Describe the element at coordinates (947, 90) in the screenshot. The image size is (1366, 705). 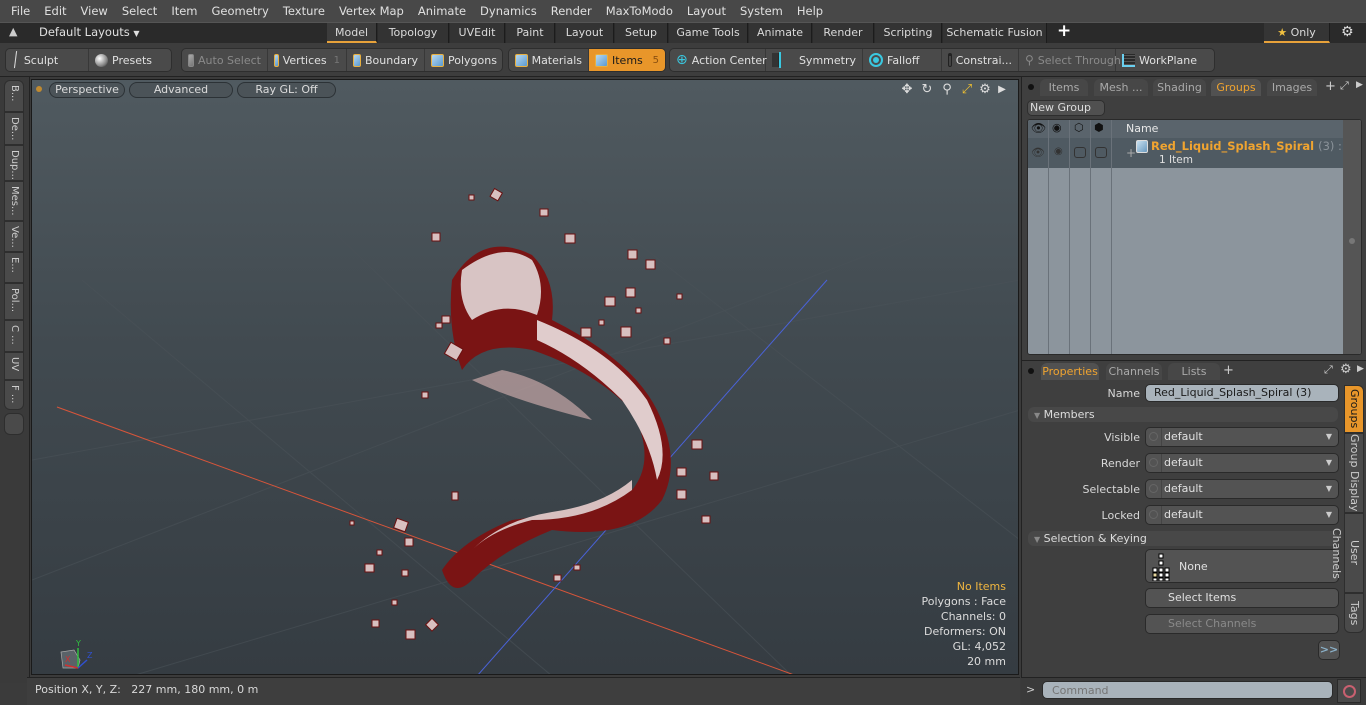
I see `zoom-magnifier-icon: ⚲` at that location.